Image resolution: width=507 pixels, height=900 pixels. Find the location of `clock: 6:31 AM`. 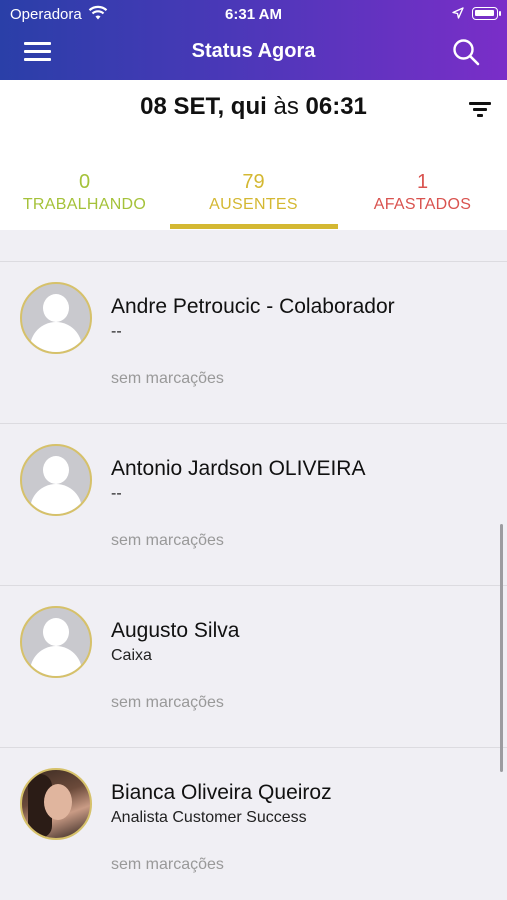

clock: 6:31 AM is located at coordinates (253, 14).